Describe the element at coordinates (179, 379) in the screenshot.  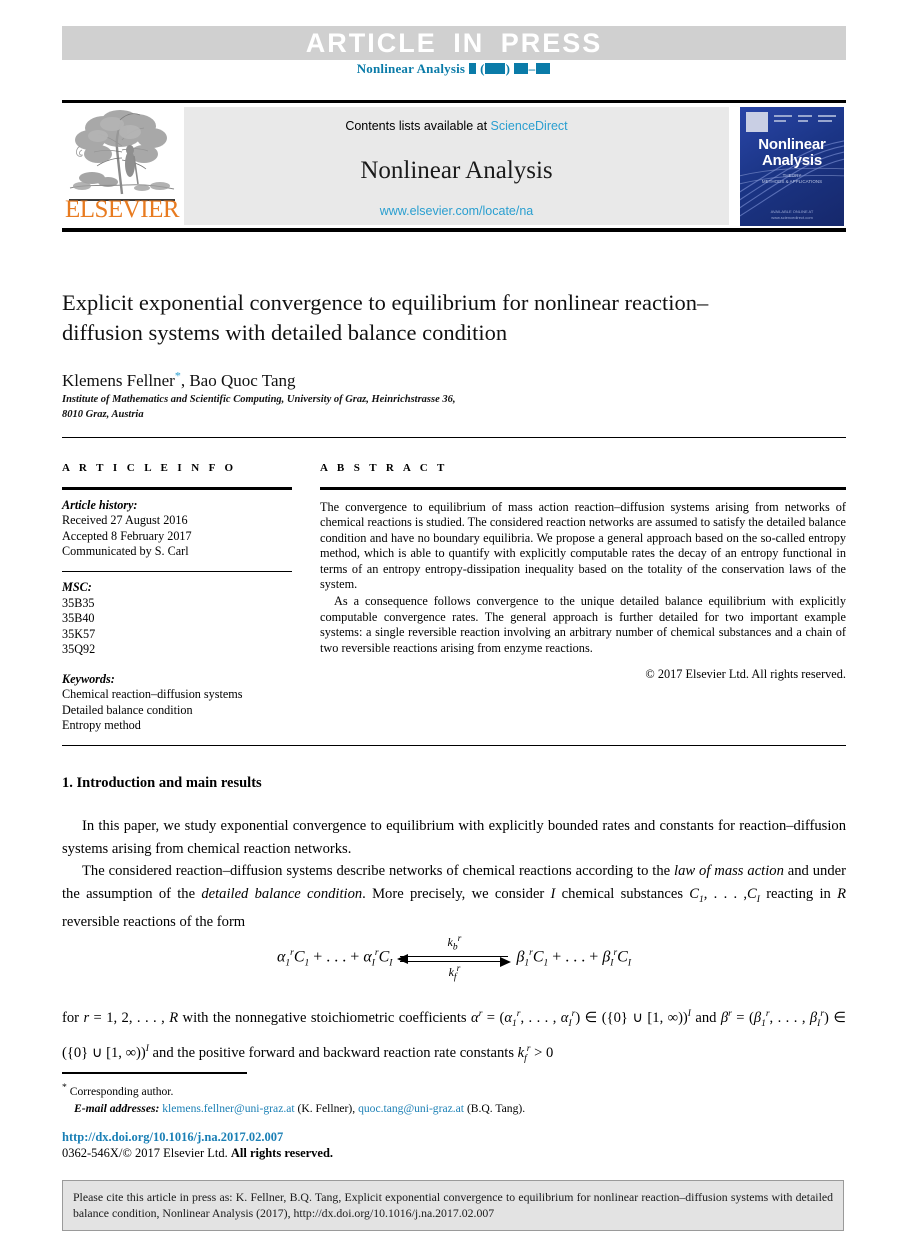
I see `author-names: Klemens Fellner*, Bao Quoc Tang` at that location.